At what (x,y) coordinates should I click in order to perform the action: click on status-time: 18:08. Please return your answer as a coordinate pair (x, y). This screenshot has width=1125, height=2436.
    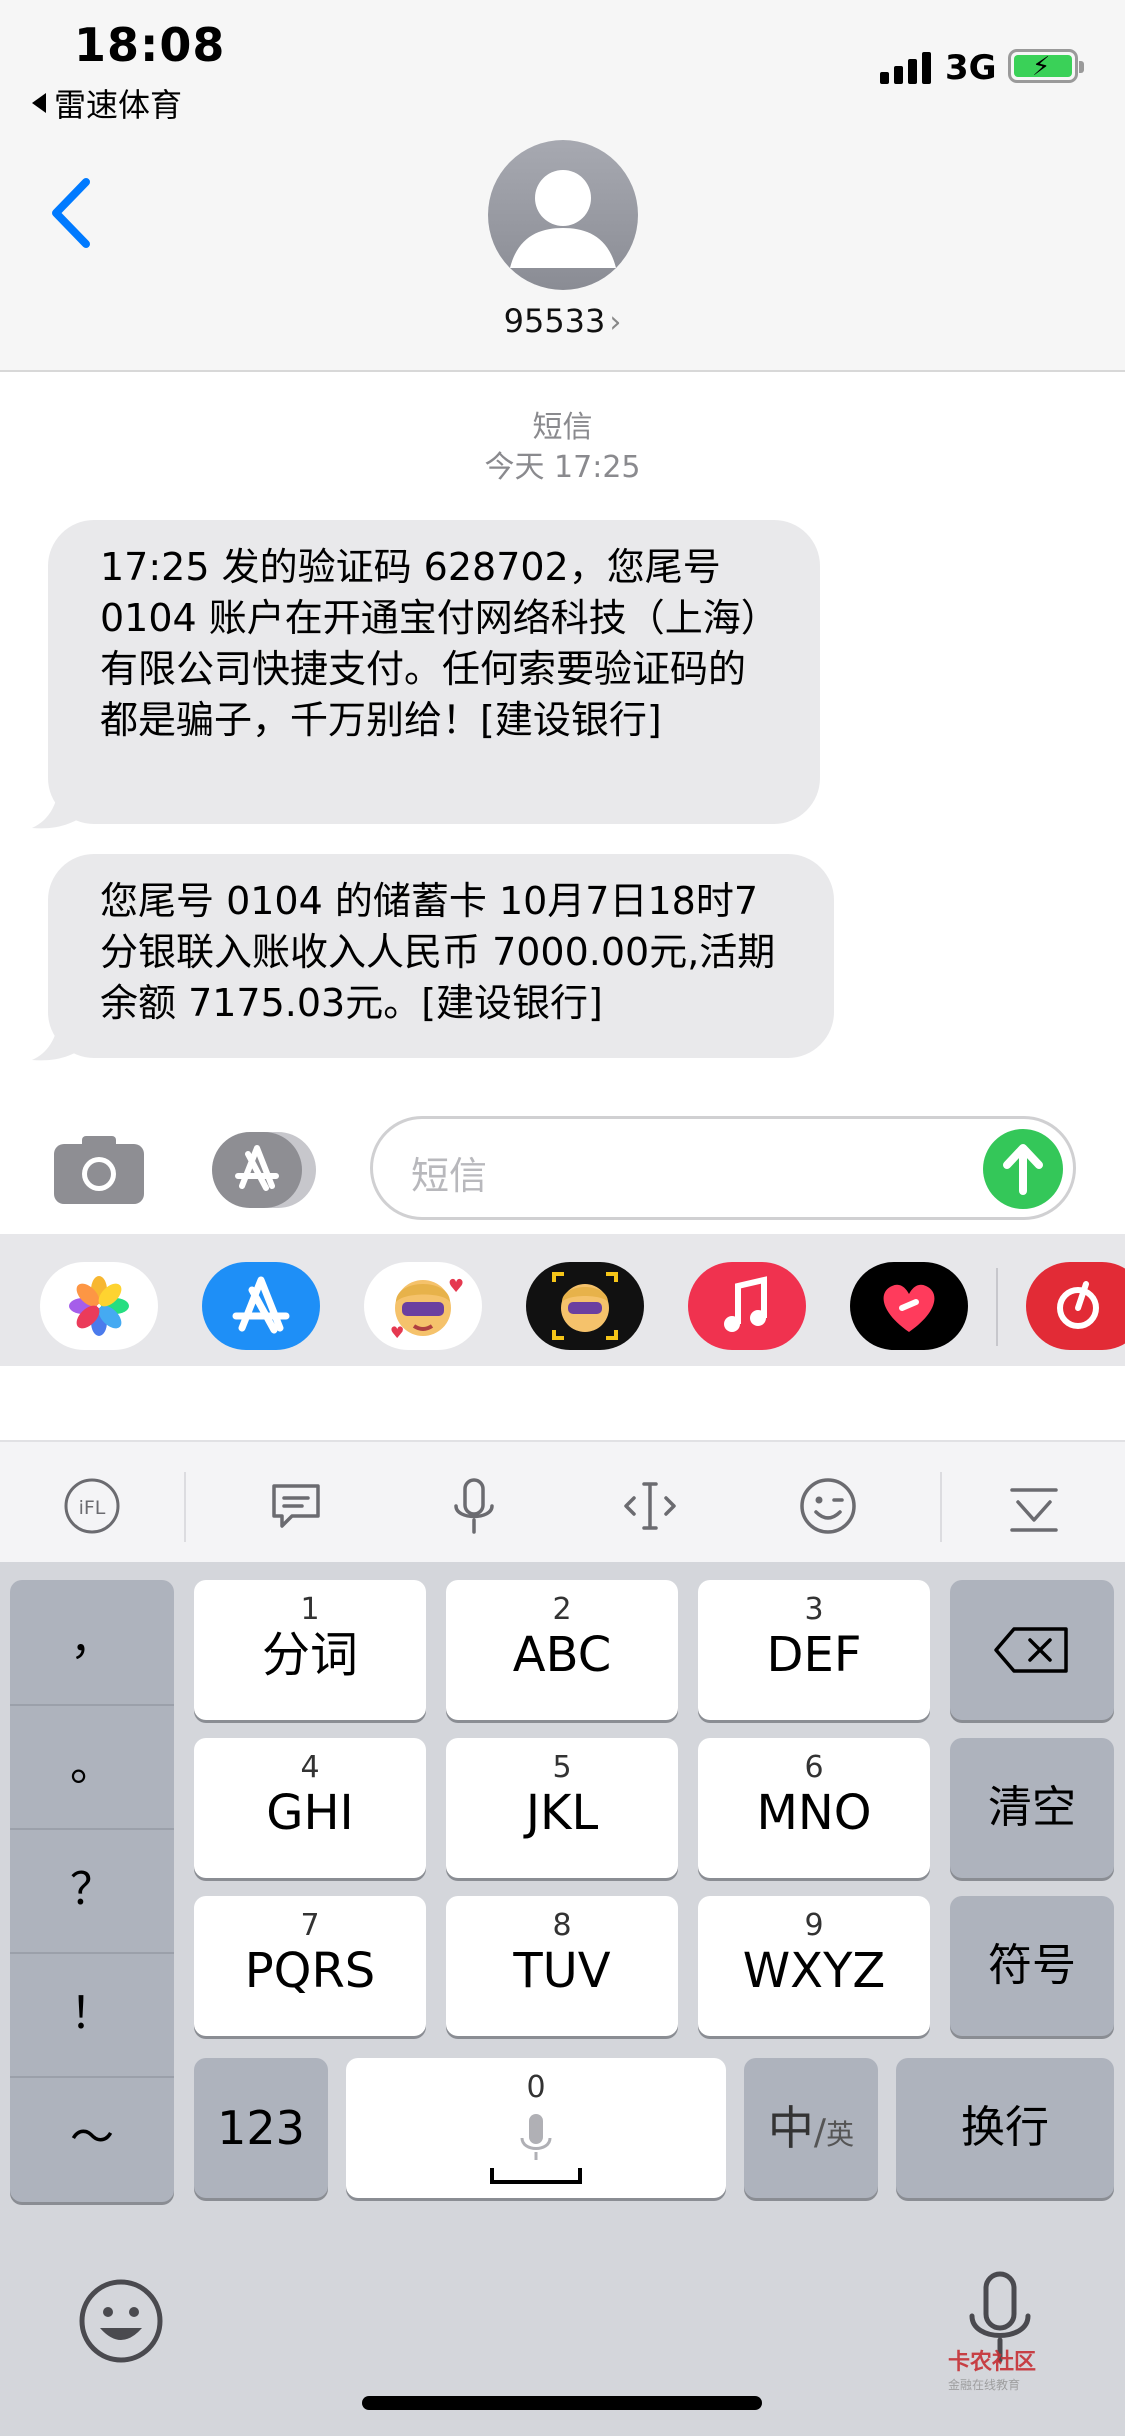
    Looking at the image, I should click on (150, 45).